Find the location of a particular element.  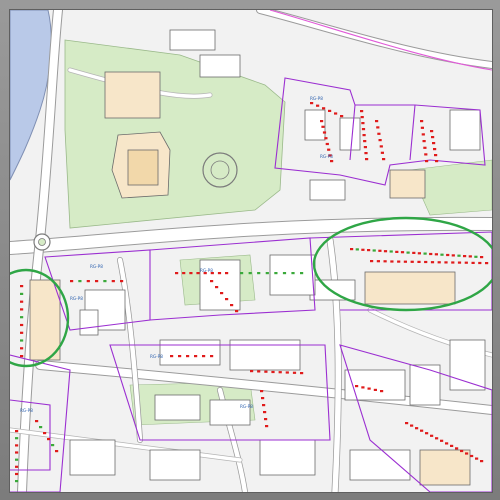

roundabout-center is located at coordinates (42, 242).